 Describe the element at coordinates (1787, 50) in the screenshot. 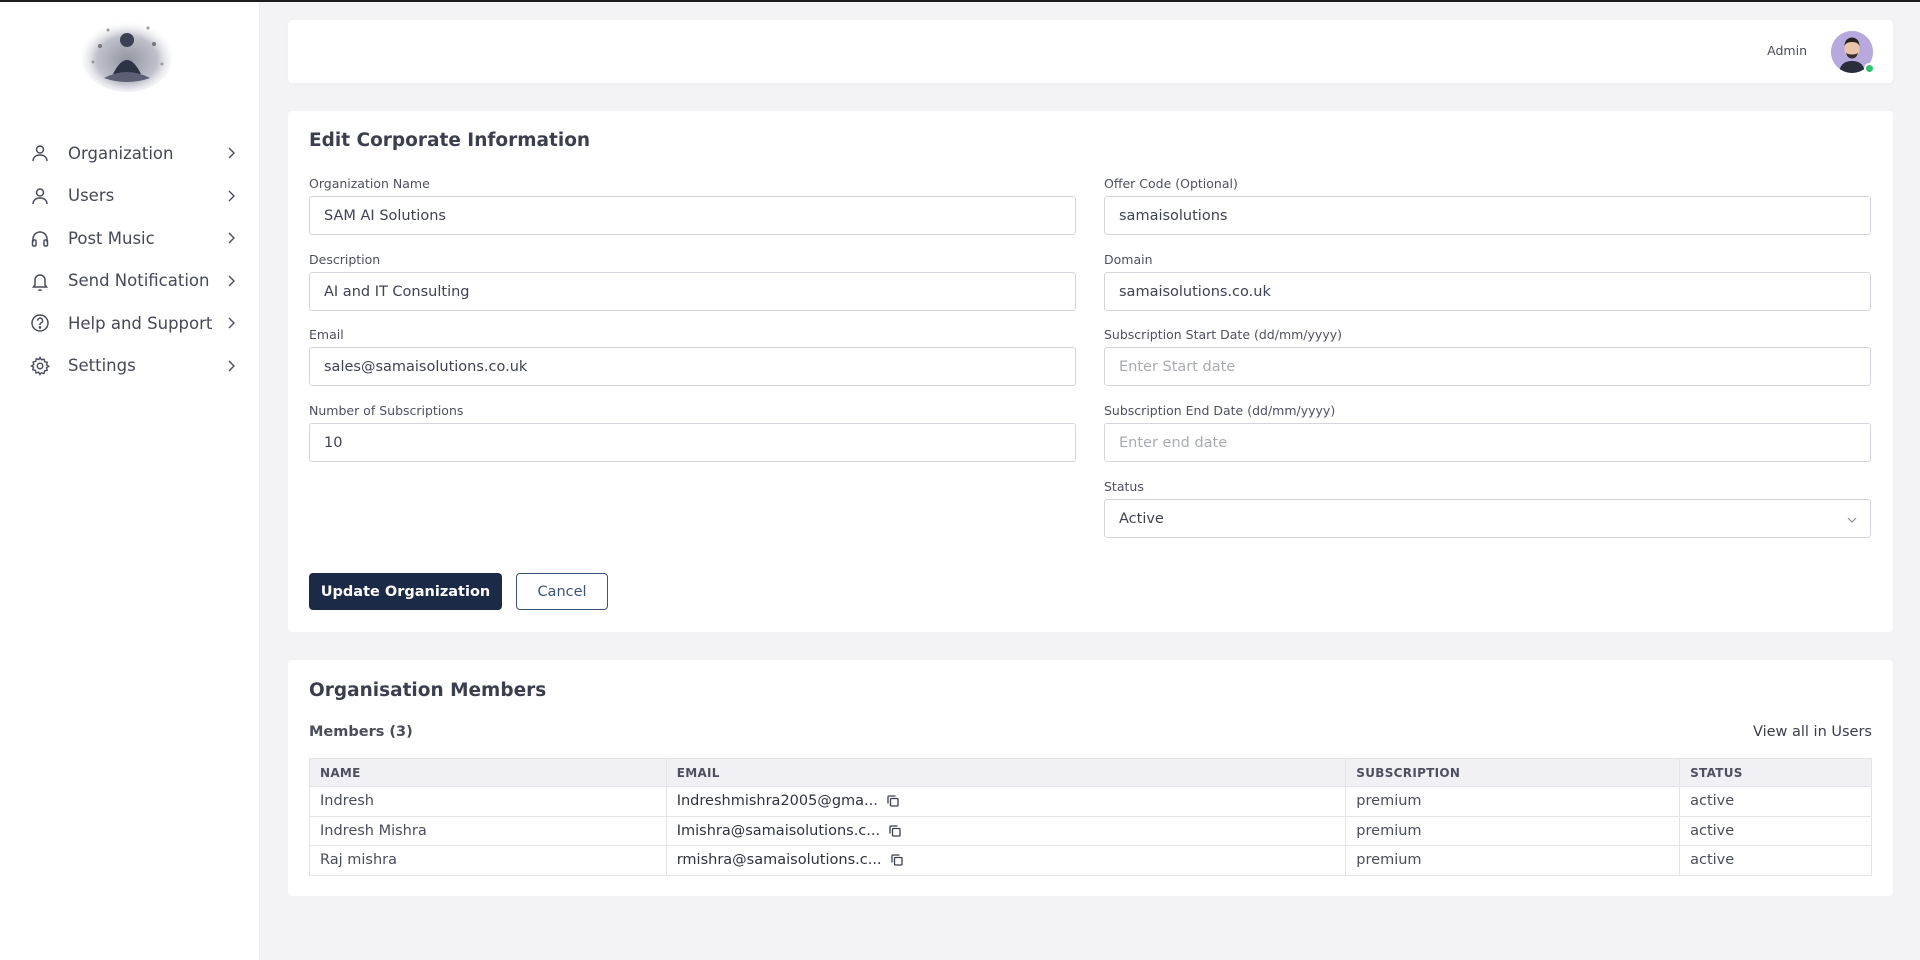

I see `user-role-label: Admin` at that location.